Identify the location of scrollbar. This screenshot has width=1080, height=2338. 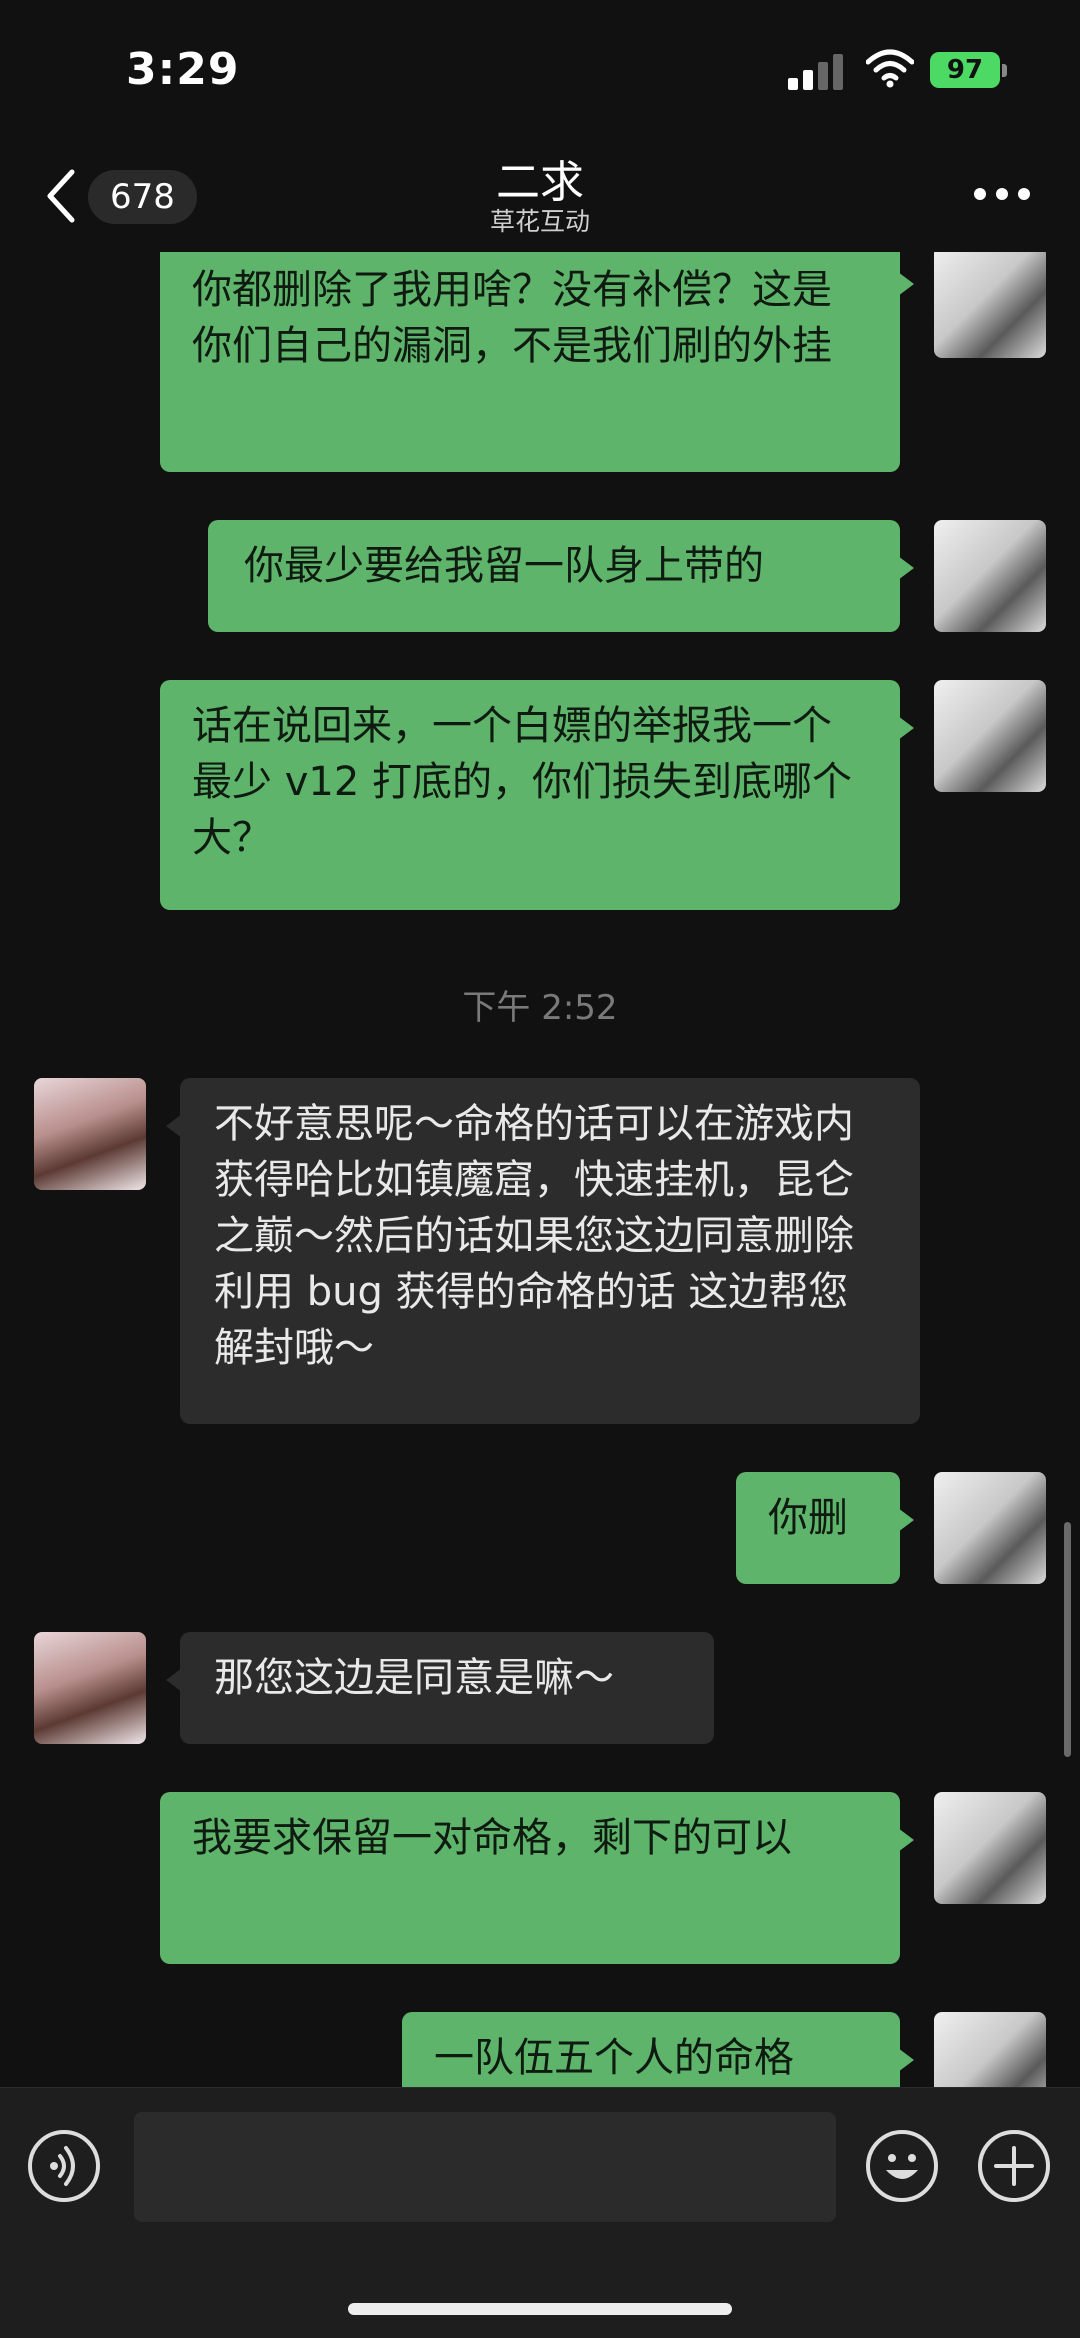
(1067, 1639).